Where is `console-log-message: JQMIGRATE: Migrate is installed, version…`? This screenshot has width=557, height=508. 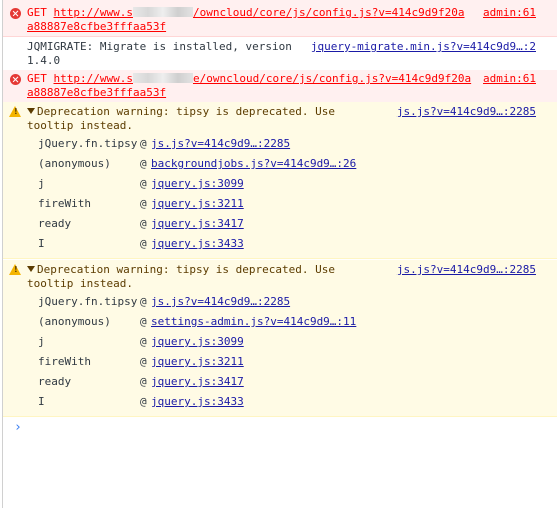 console-log-message: JQMIGRATE: Migrate is installed, version… is located at coordinates (280, 53).